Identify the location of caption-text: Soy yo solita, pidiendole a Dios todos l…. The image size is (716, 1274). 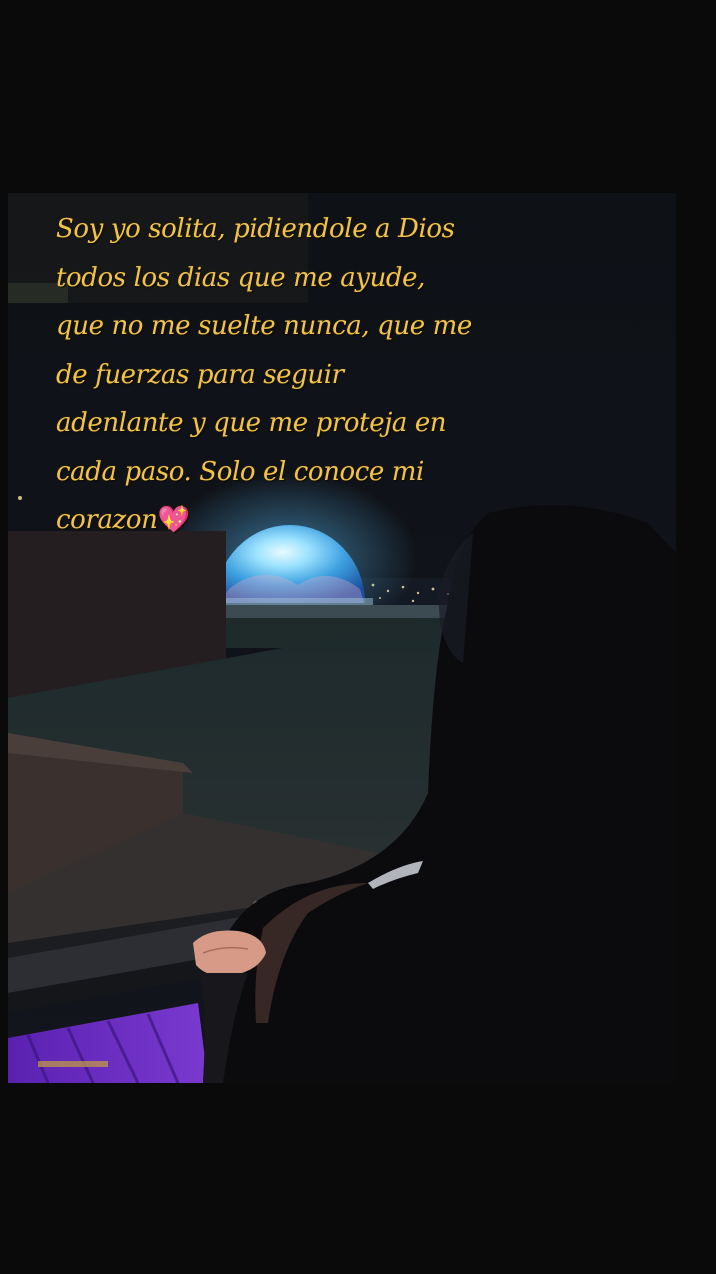
(264, 374).